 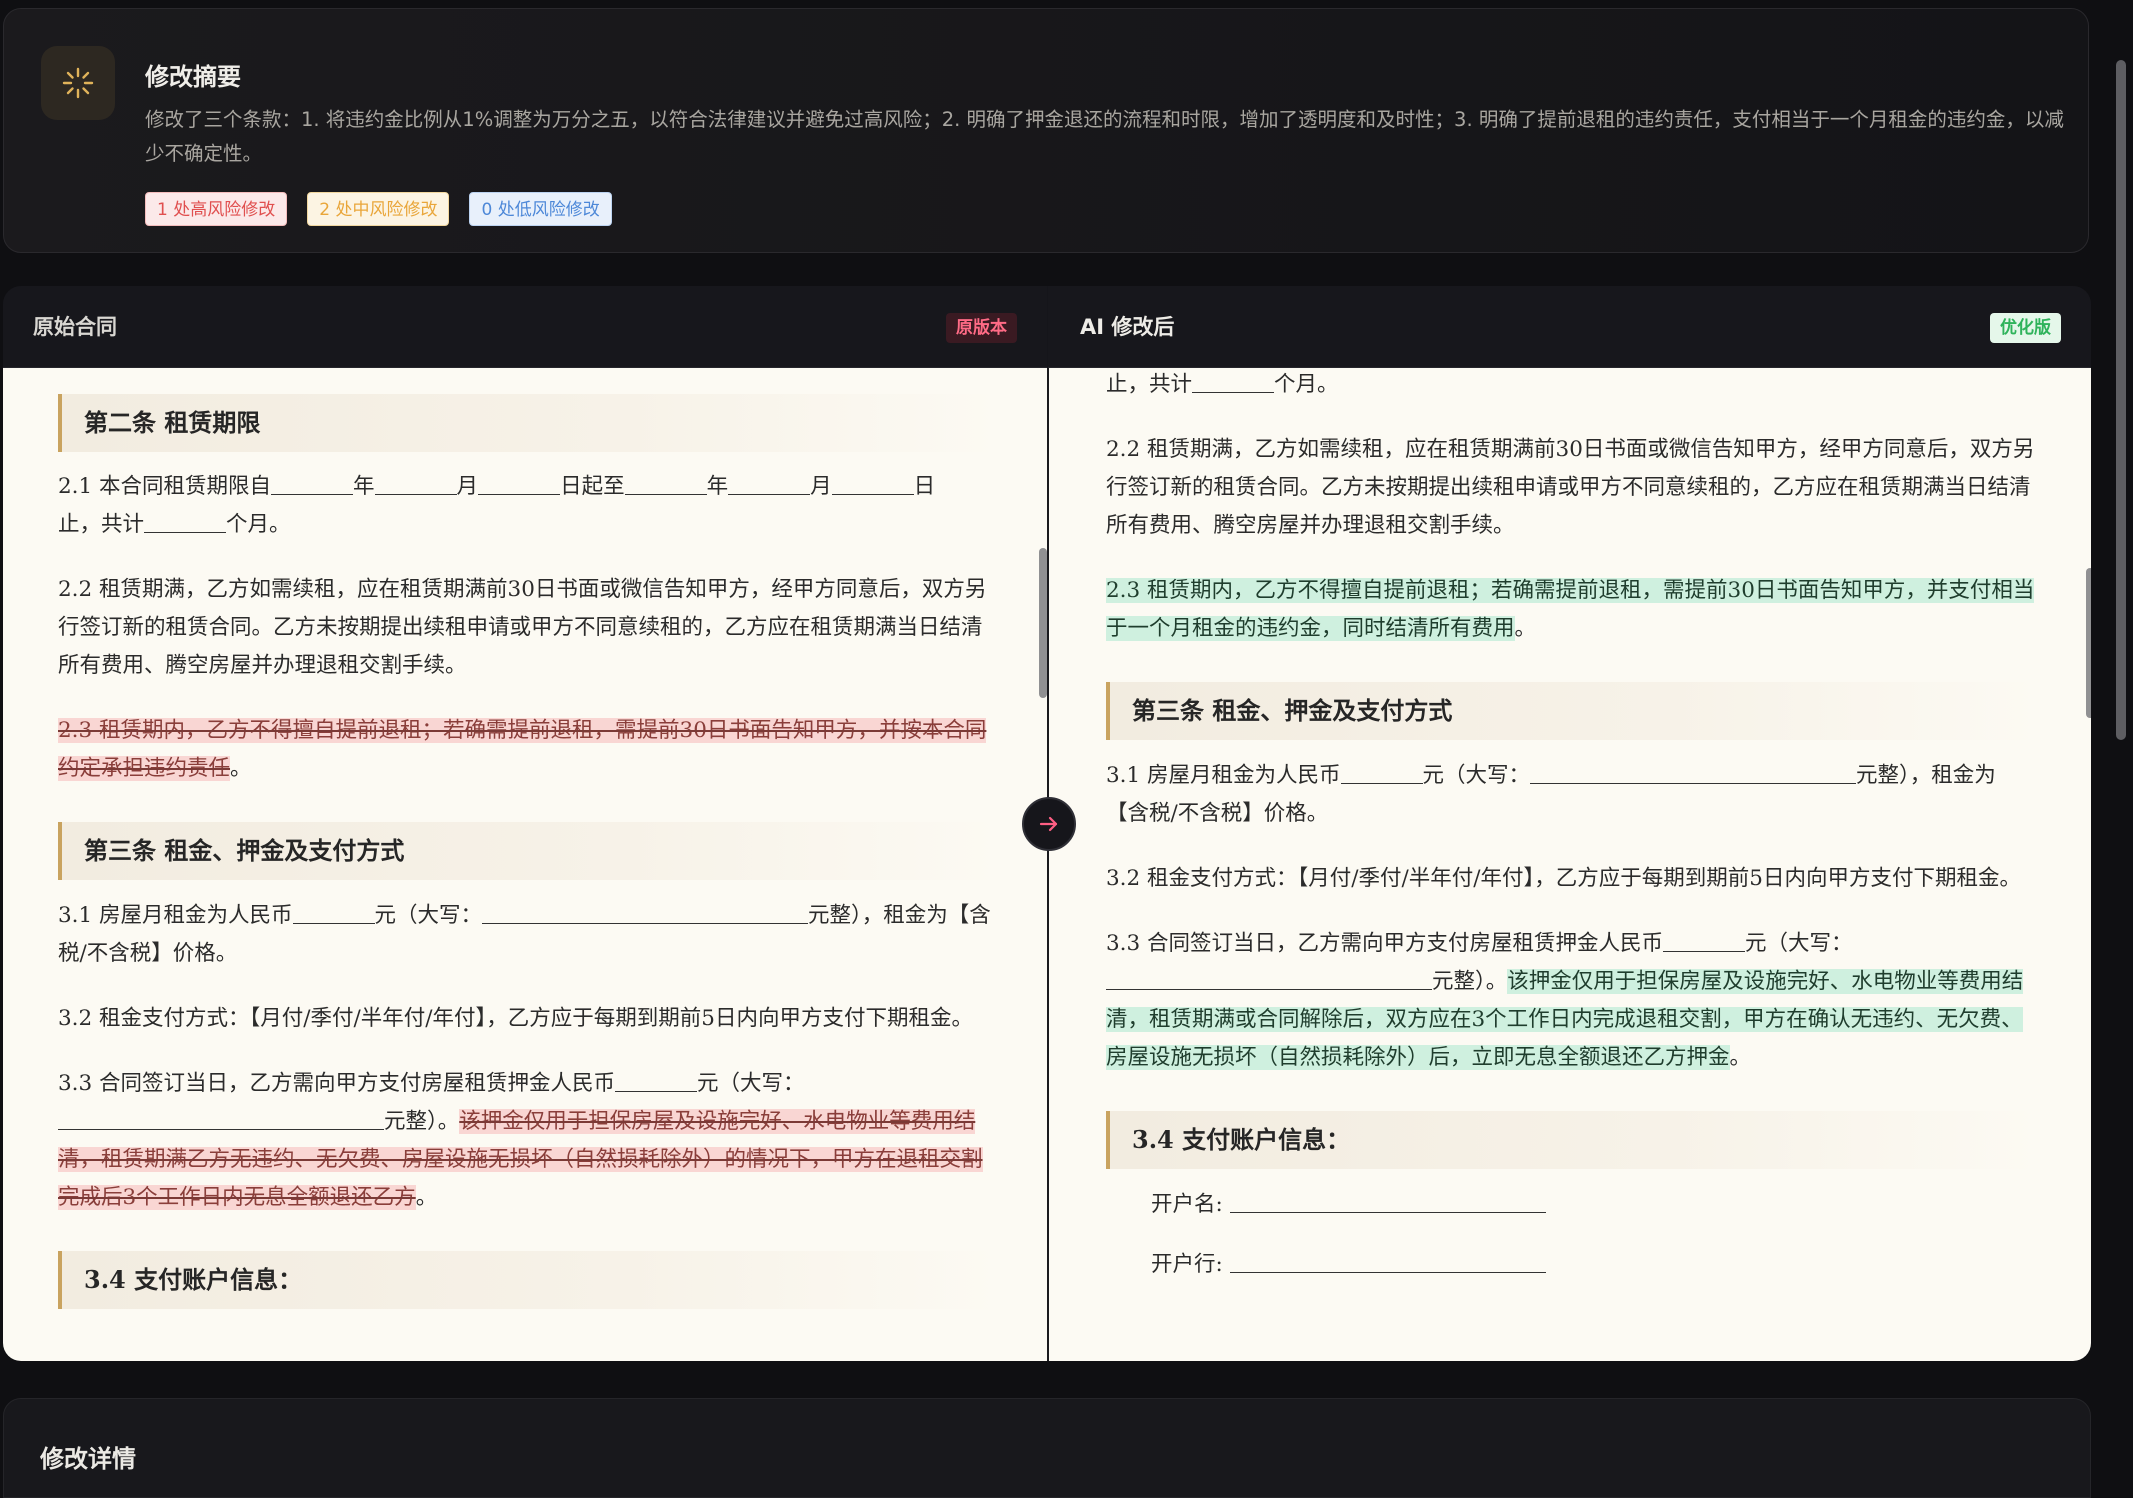 I want to click on account-name-line: 开户名:, so click(x=1572, y=1205).